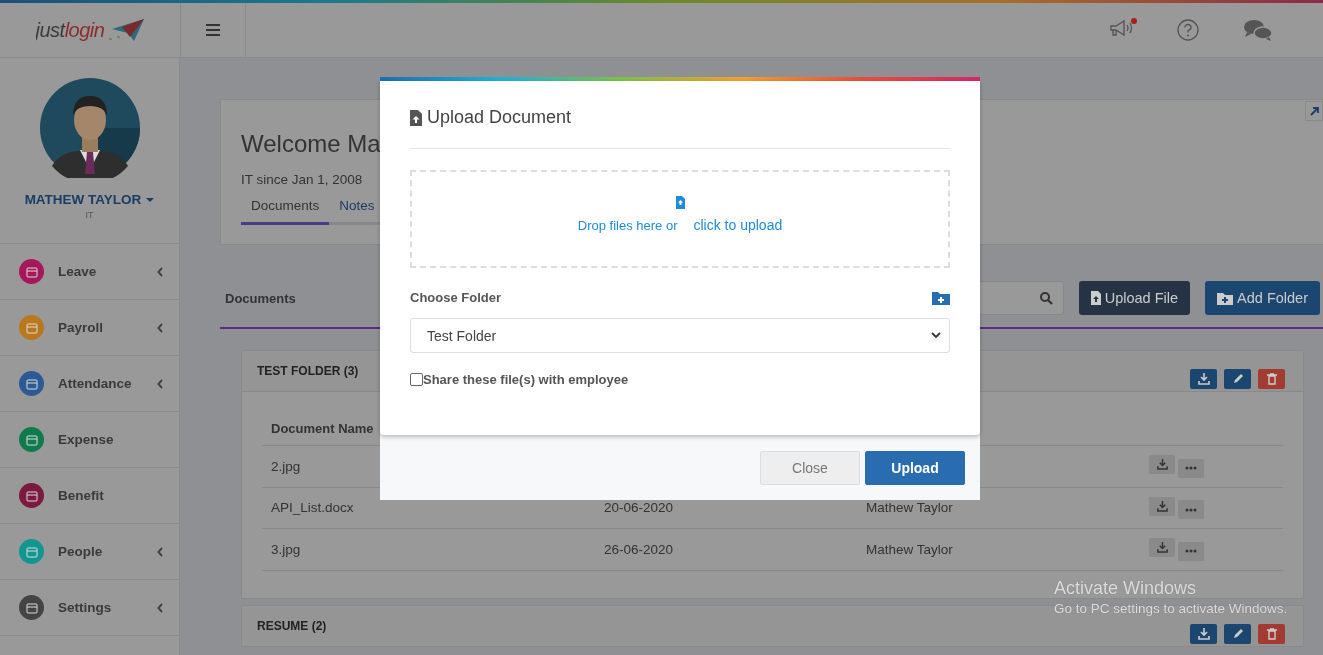 This screenshot has height=655, width=1323. I want to click on activation-notice-title: Activate Windows, so click(1126, 588).